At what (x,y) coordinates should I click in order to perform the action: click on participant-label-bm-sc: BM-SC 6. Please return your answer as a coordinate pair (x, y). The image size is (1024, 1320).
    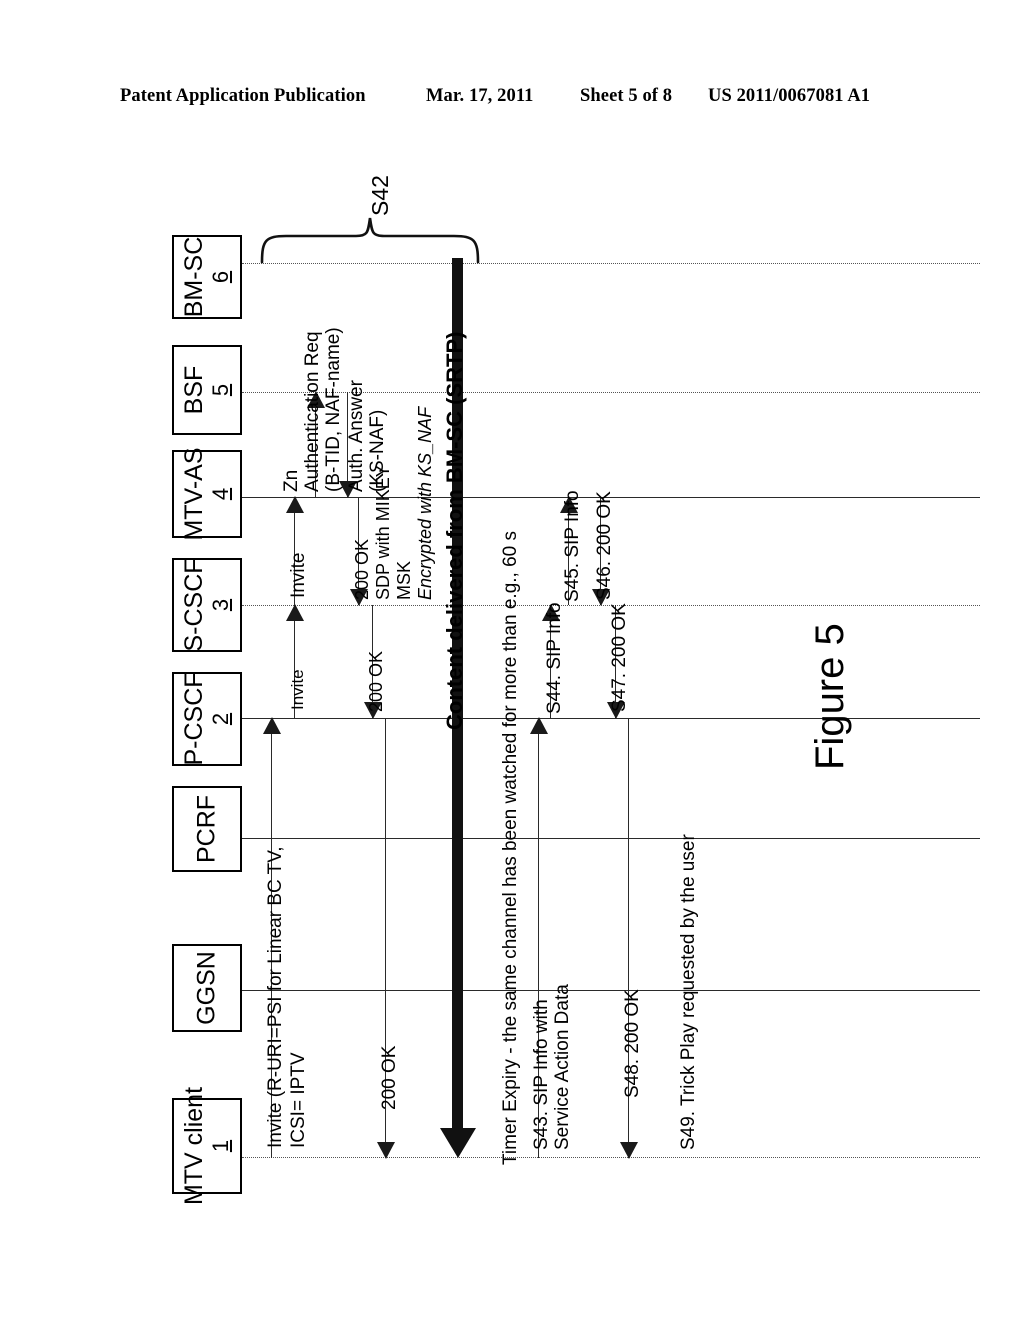
    Looking at the image, I should click on (206, 277).